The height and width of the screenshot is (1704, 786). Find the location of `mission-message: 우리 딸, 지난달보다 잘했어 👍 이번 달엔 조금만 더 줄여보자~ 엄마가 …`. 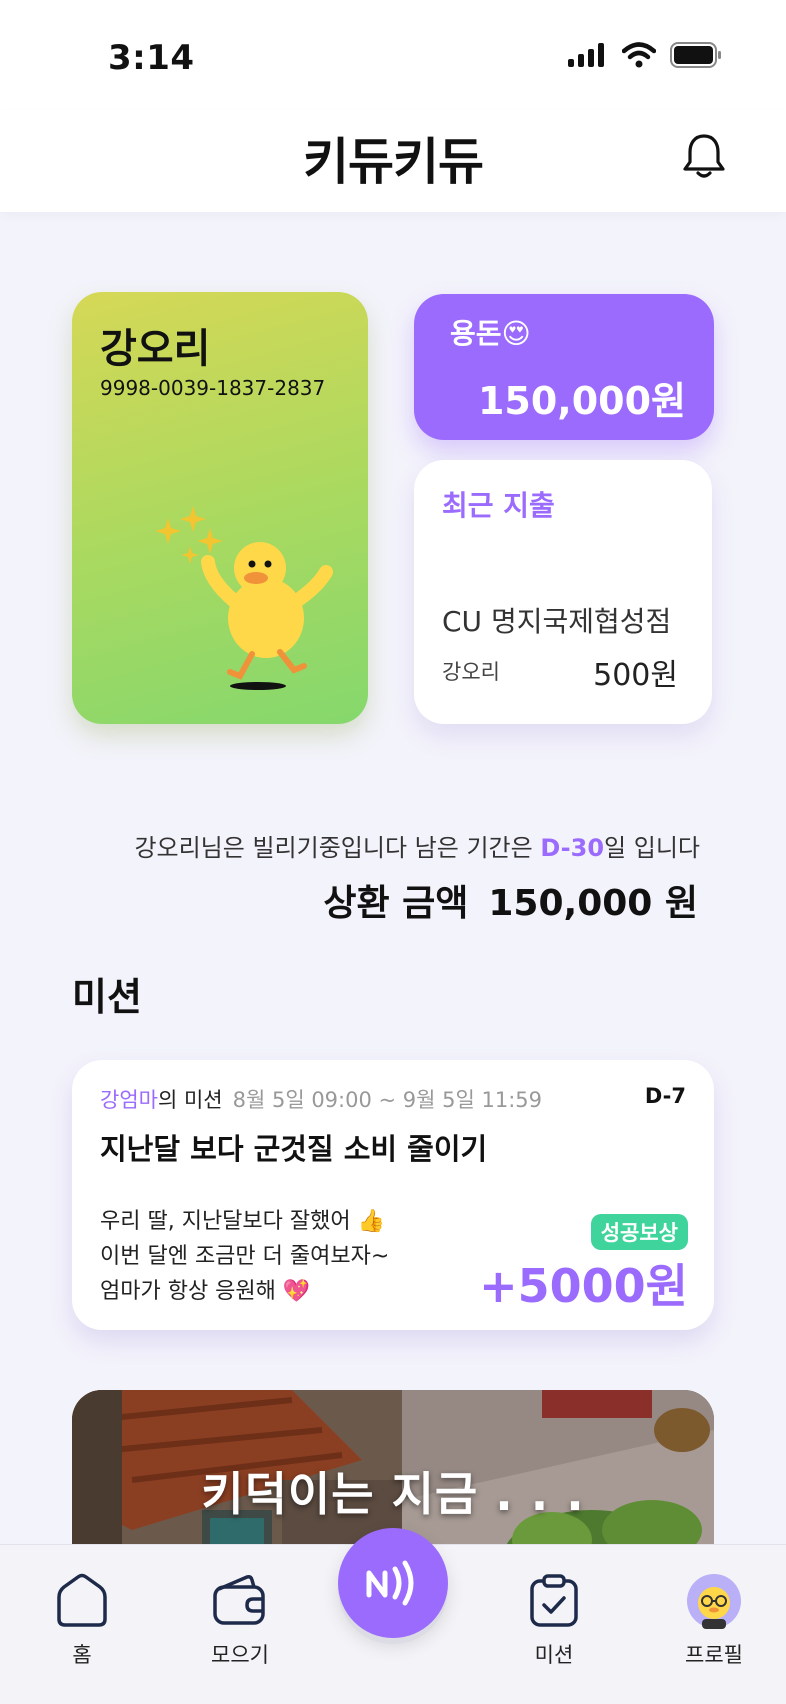

mission-message: 우리 딸, 지난달보다 잘했어 👍 이번 달엔 조금만 더 줄여보자~ 엄마가 … is located at coordinates (244, 1256).